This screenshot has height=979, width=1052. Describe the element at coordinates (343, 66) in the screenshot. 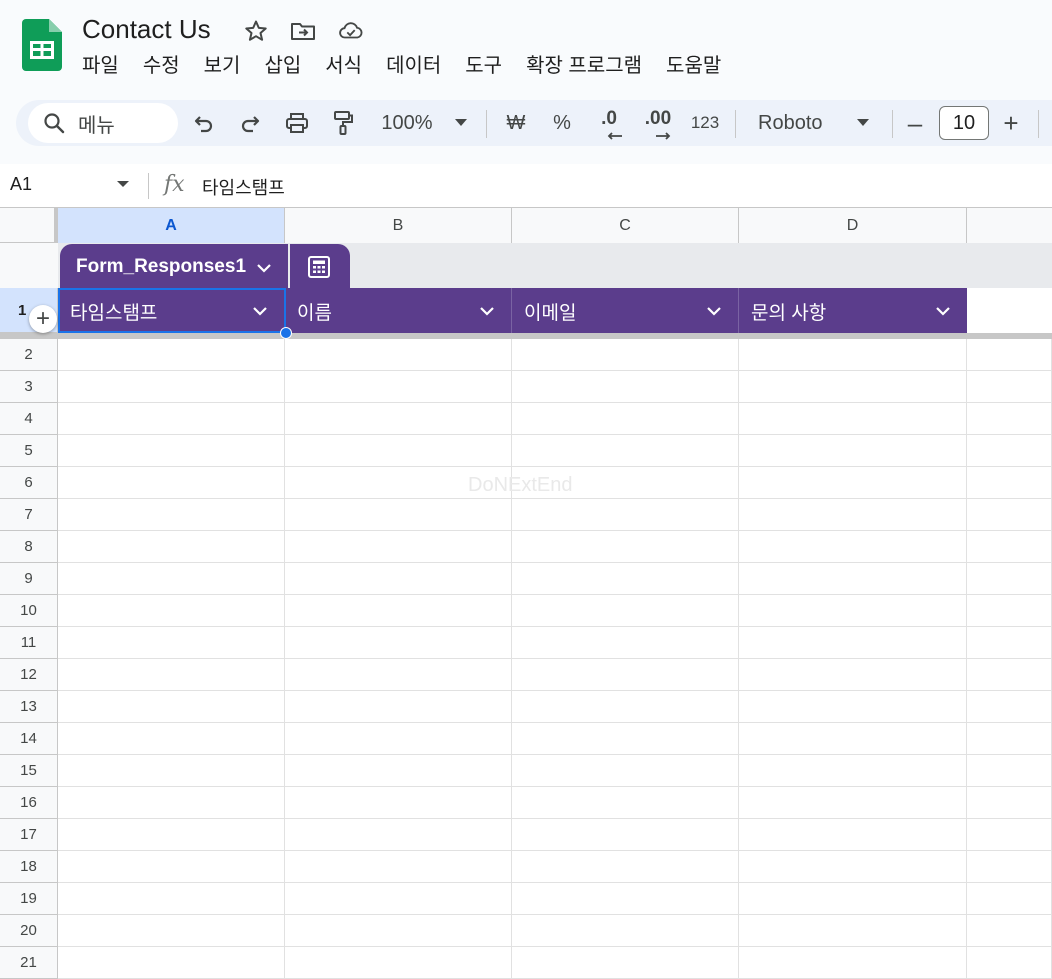

I see `menu-format: 서식` at that location.